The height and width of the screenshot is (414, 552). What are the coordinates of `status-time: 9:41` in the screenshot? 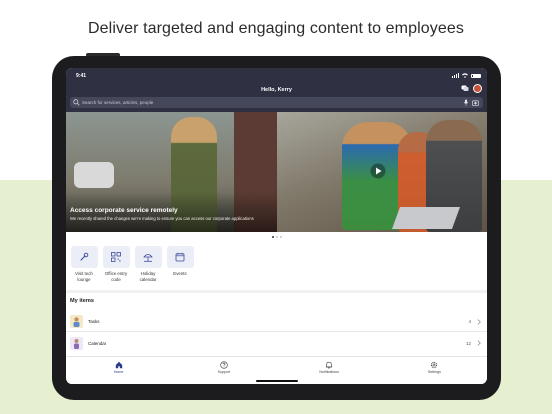 It's located at (81, 76).